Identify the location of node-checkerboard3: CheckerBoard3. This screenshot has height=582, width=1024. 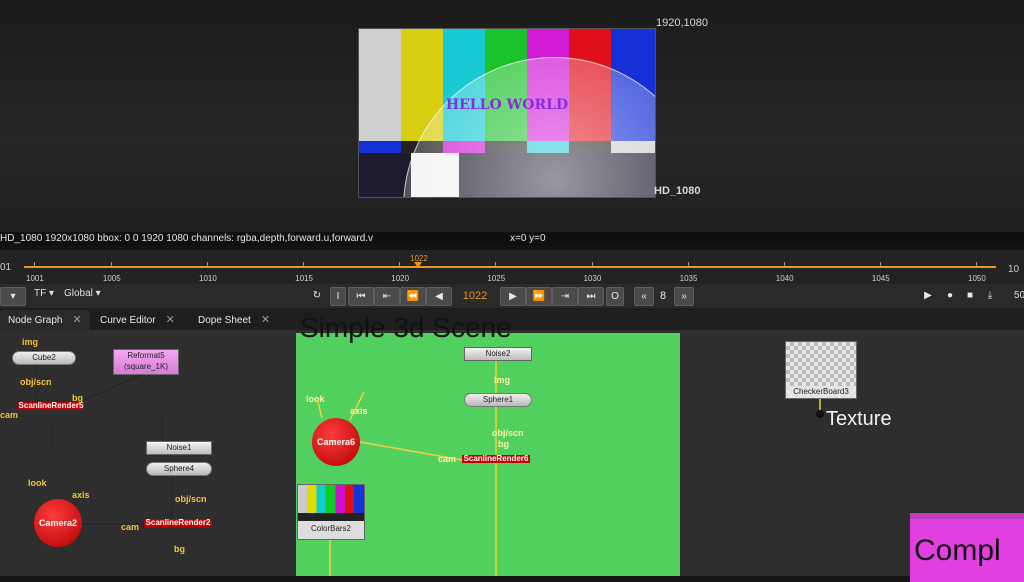
(821, 370).